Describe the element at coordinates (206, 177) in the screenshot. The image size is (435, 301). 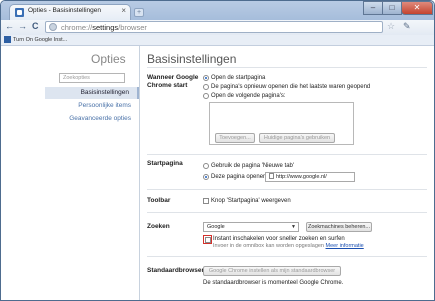
I see `homepage-radio-url` at that location.